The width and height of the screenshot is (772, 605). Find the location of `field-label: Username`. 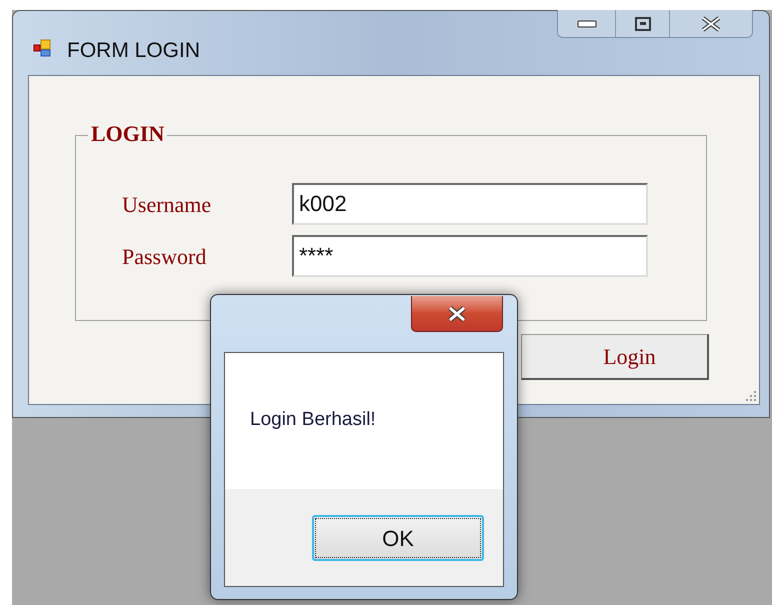

field-label: Username is located at coordinates (167, 204).